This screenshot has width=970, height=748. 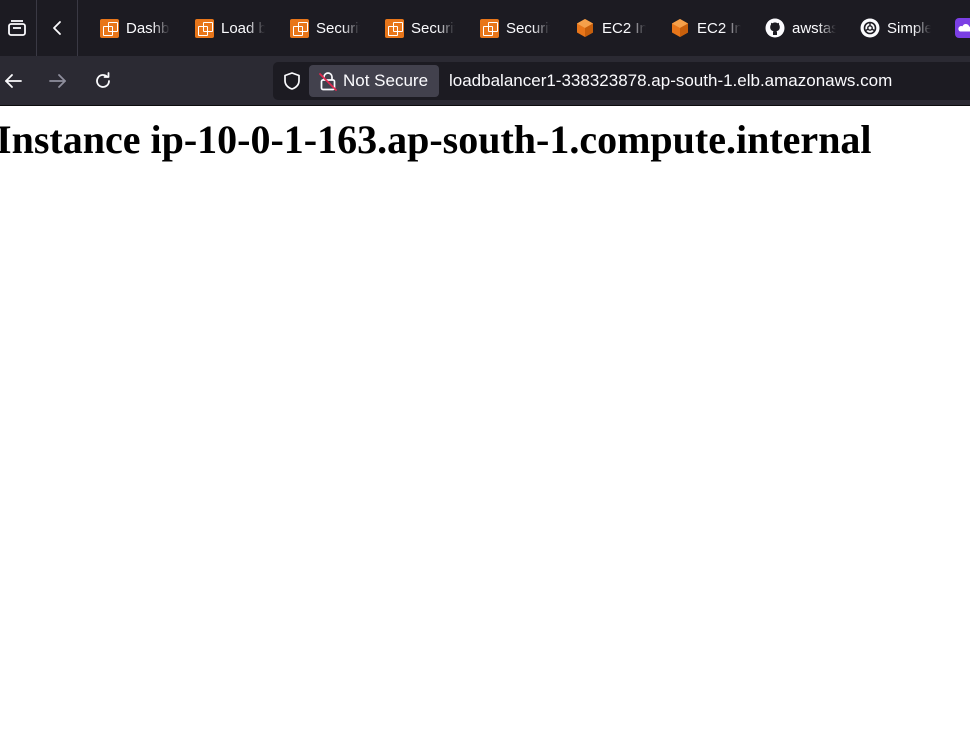 I want to click on tab-overview-button, so click(x=18, y=28).